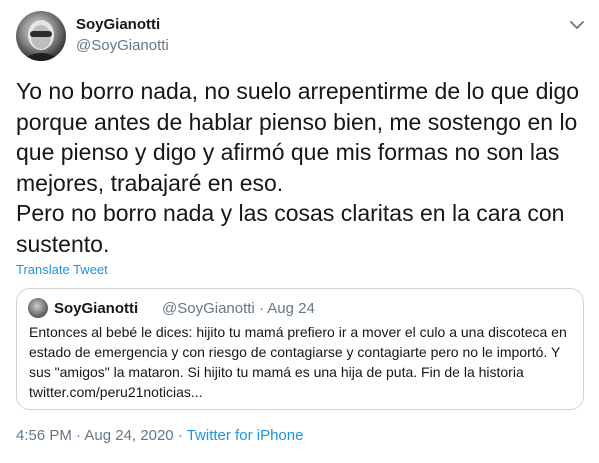  Describe the element at coordinates (208, 308) in the screenshot. I see `quoted-handle: @SoyGianotti` at that location.